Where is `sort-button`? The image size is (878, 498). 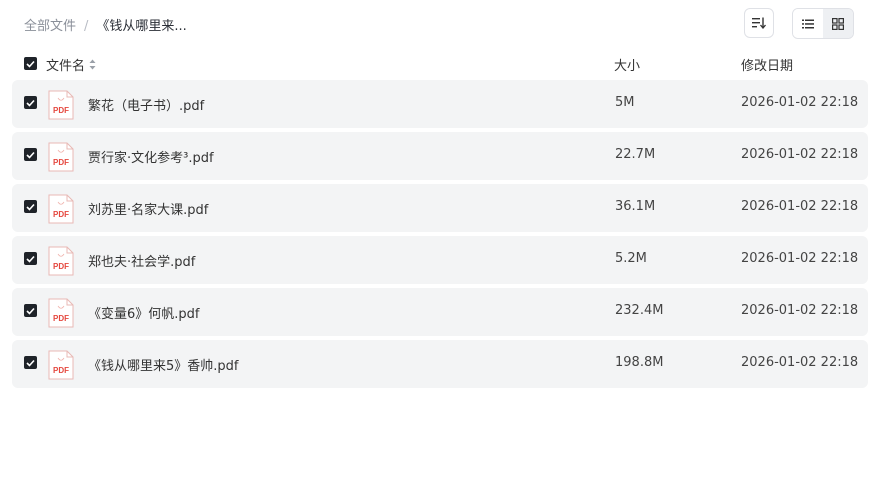
sort-button is located at coordinates (759, 23).